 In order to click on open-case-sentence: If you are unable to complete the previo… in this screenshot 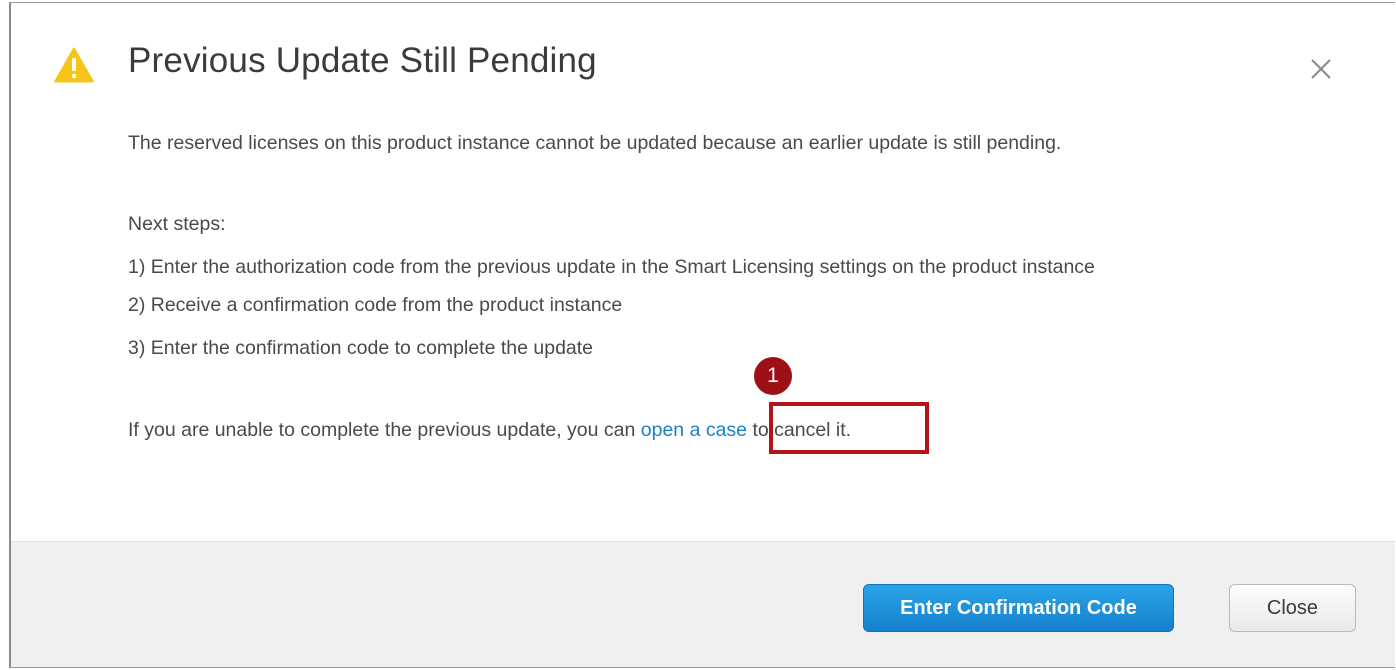, I will do `click(489, 430)`.